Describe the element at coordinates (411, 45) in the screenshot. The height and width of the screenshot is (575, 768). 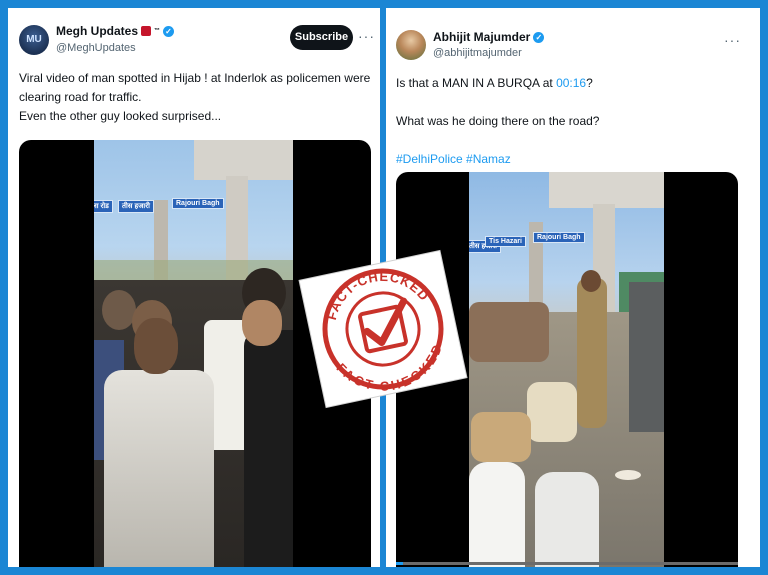
I see `avatar` at that location.